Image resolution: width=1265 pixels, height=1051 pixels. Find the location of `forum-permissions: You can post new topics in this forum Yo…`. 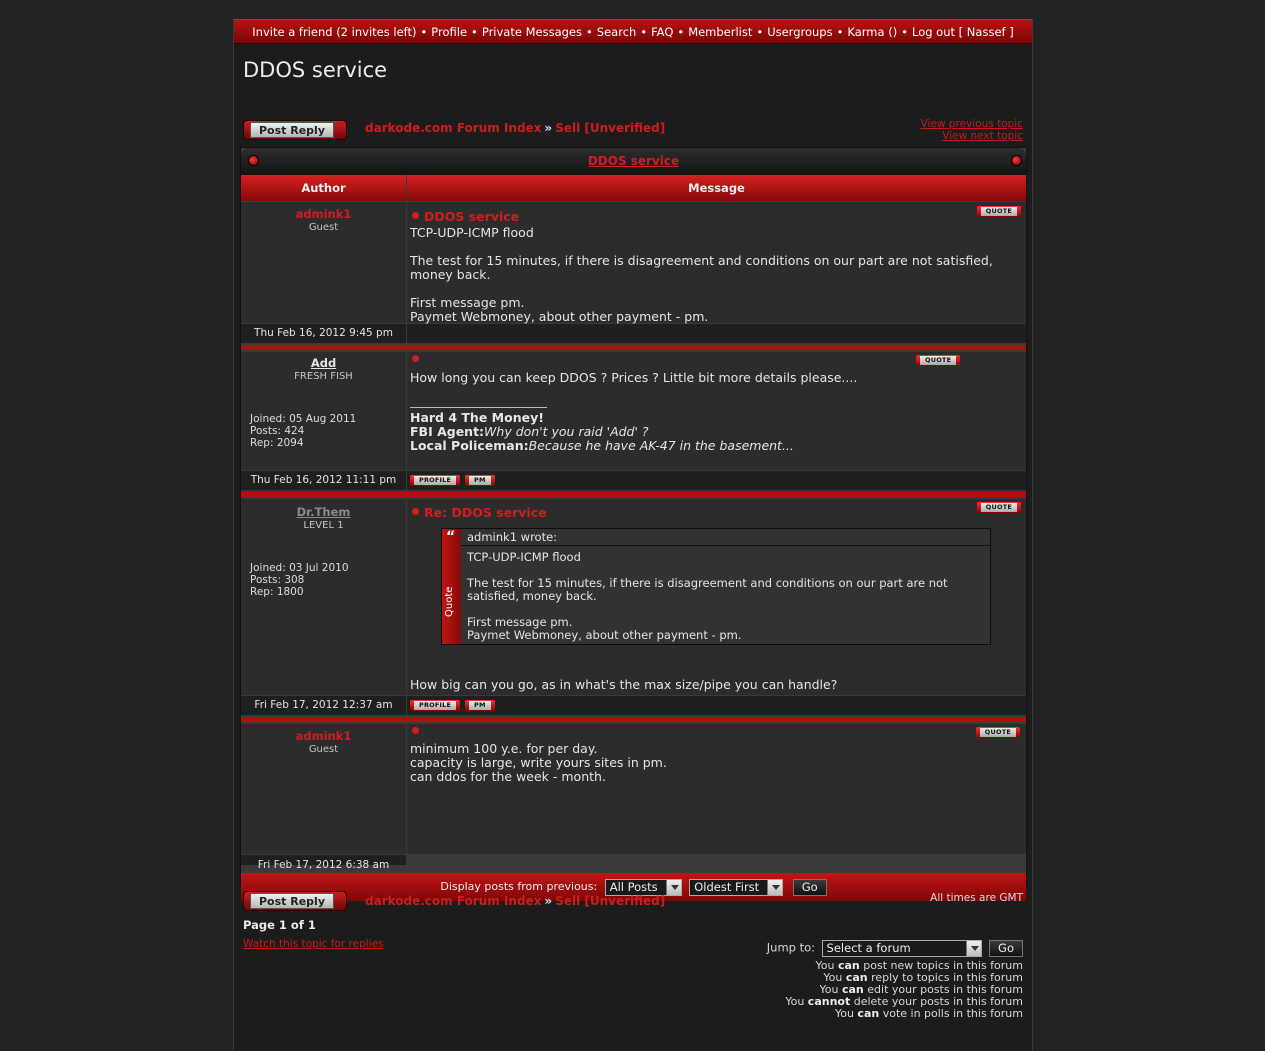

forum-permissions: You can post new topics in this forum Yo… is located at coordinates (904, 990).